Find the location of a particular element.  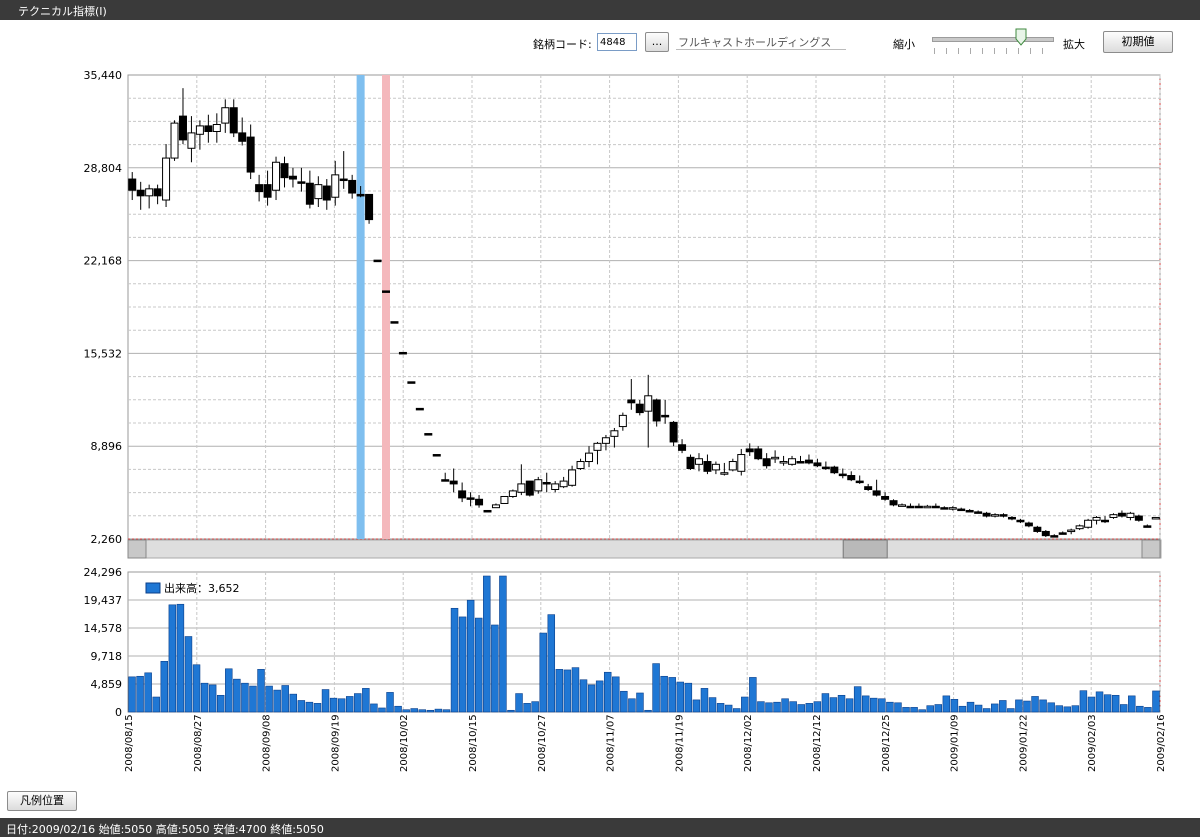

volume-x-tick: 2008/12/12 is located at coordinates (817, 743).